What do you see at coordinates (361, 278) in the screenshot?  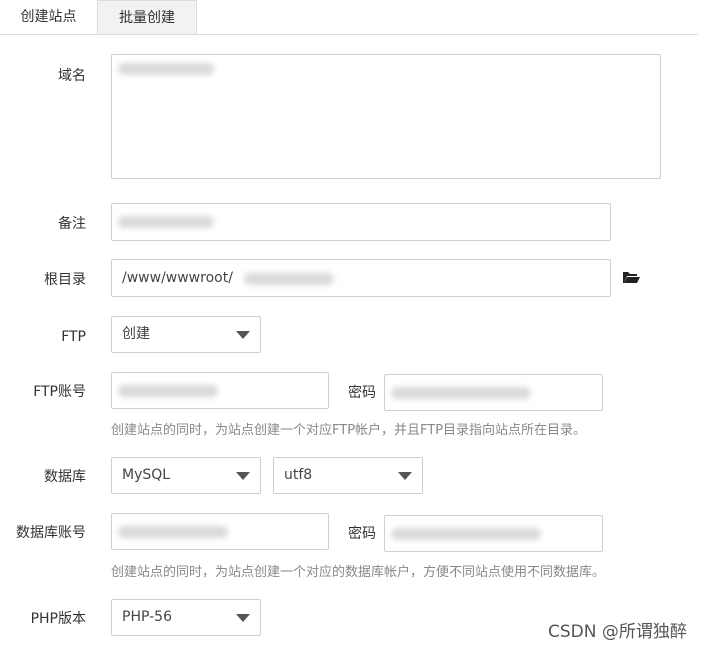 I see `root-dir-input: /www/wwwroot/` at bounding box center [361, 278].